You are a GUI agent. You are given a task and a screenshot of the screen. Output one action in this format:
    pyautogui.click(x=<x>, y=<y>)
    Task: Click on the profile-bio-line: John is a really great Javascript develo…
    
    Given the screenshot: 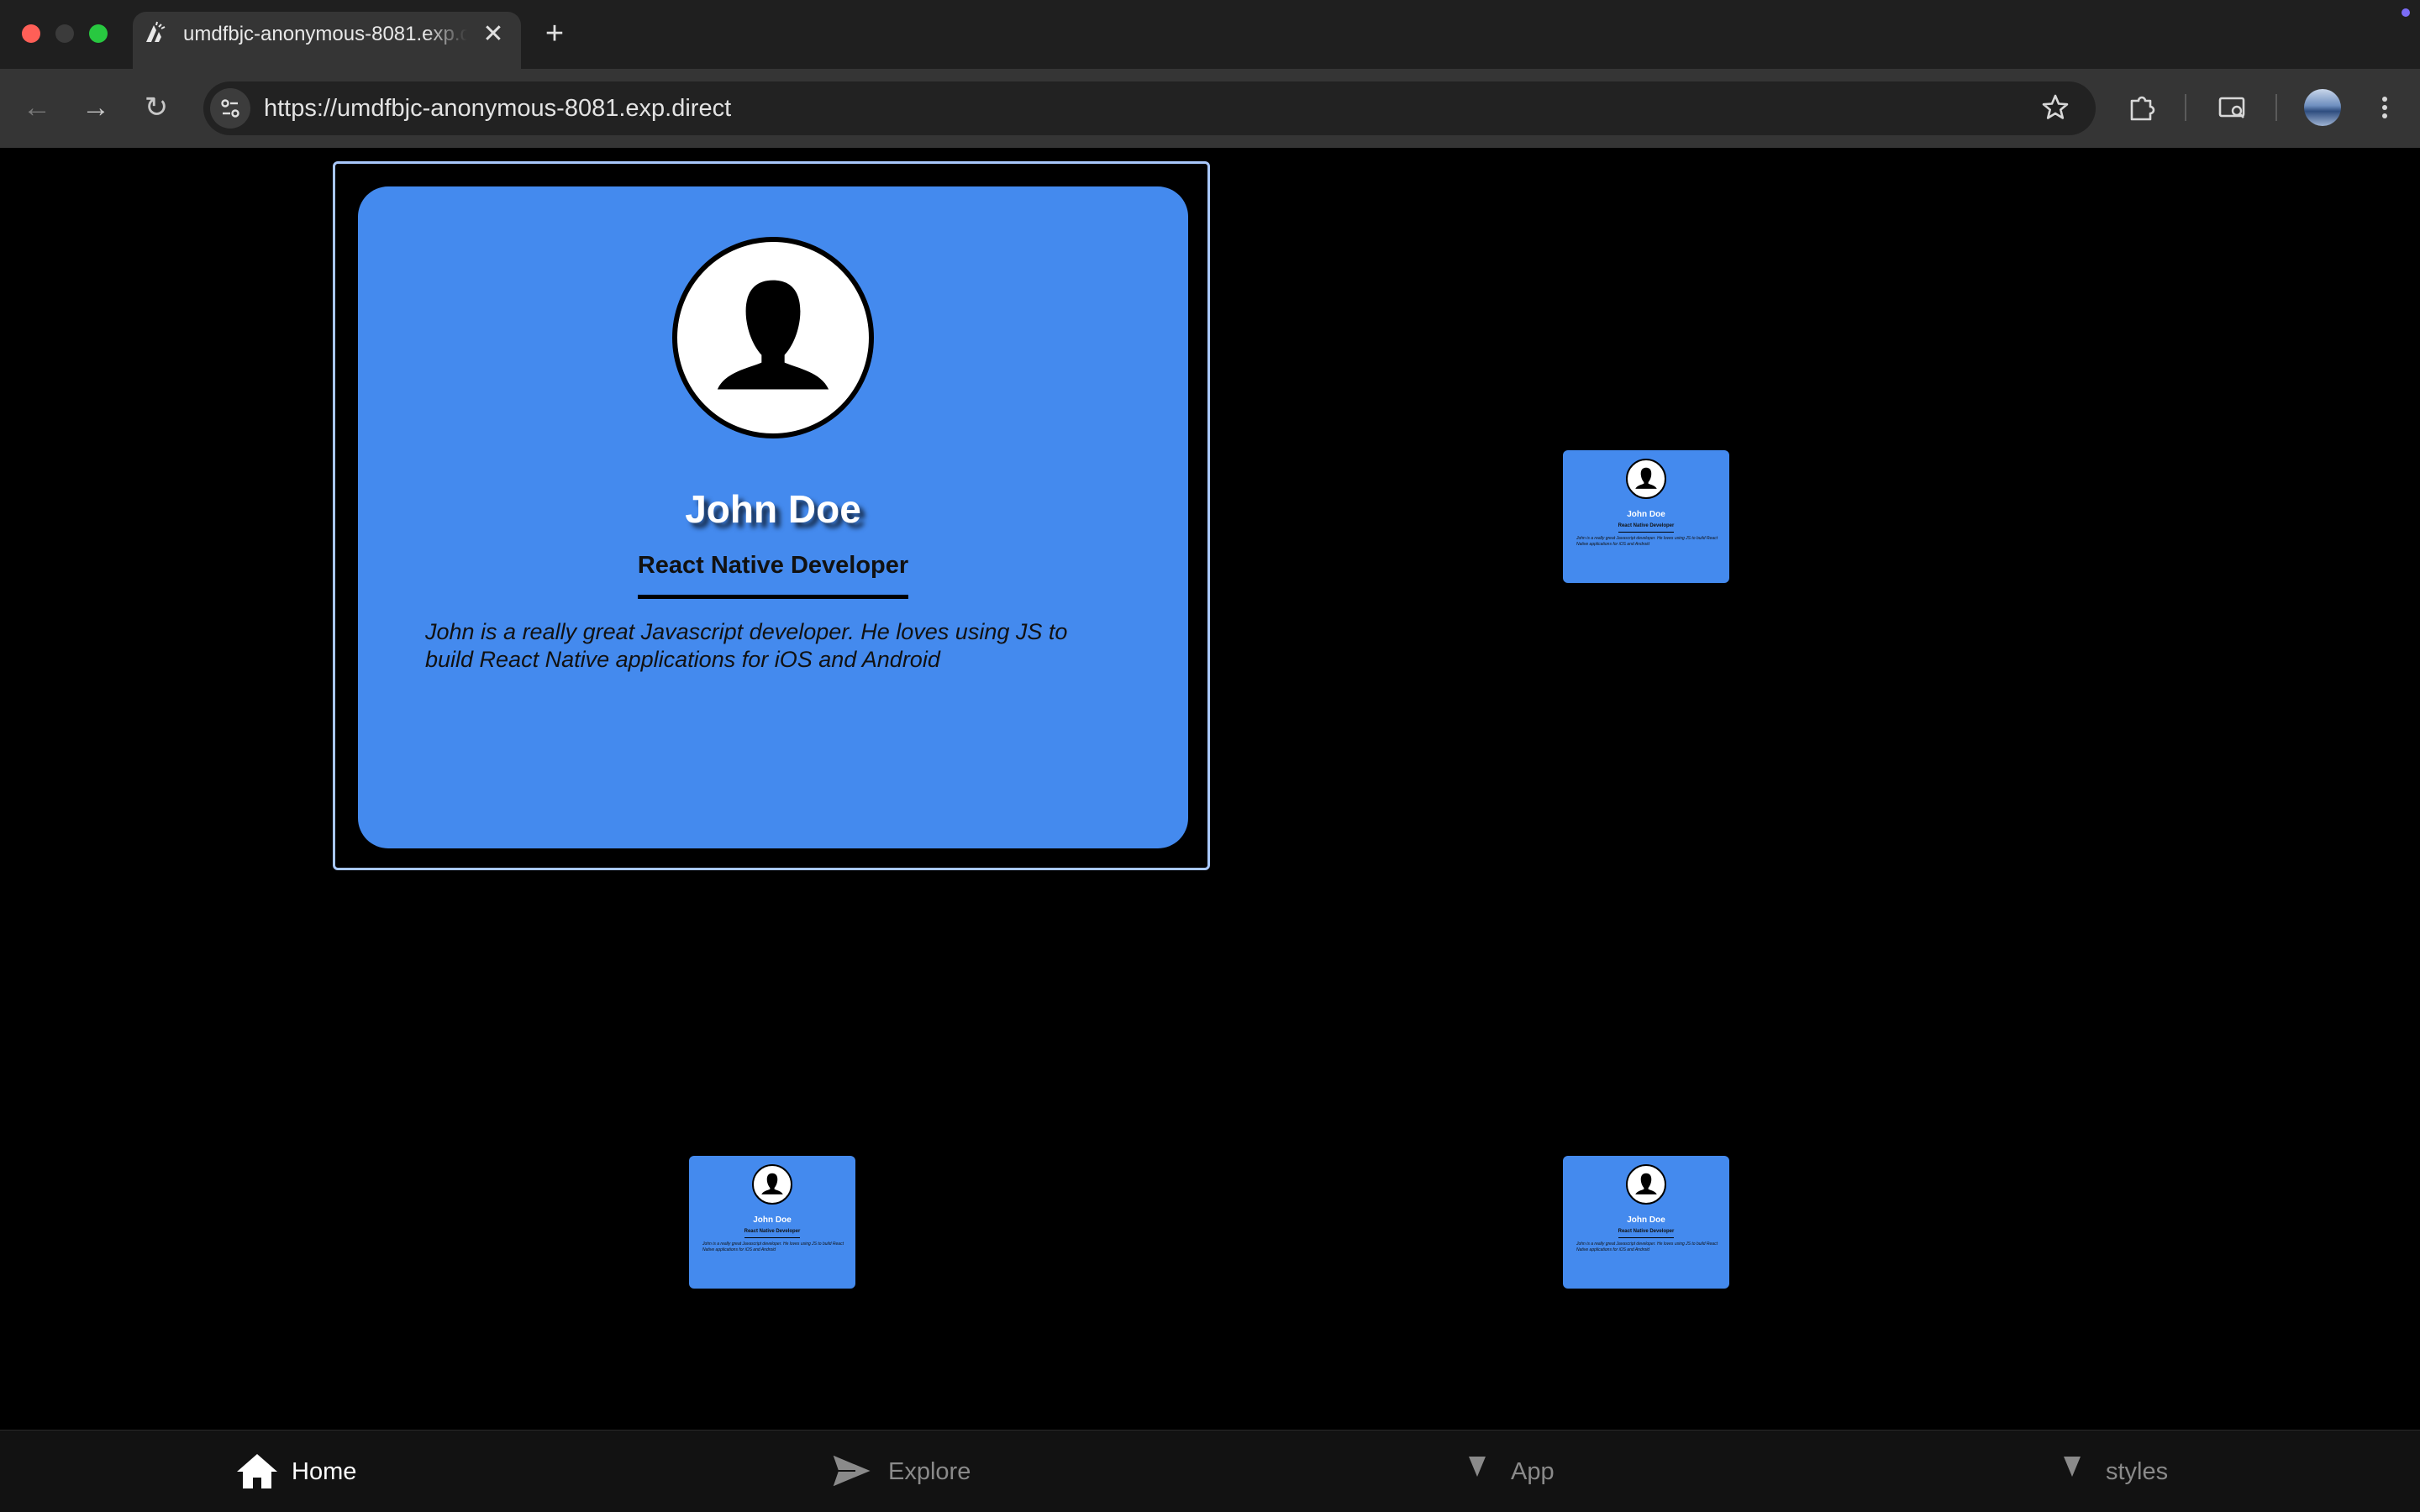 What is the action you would take?
    pyautogui.click(x=747, y=631)
    